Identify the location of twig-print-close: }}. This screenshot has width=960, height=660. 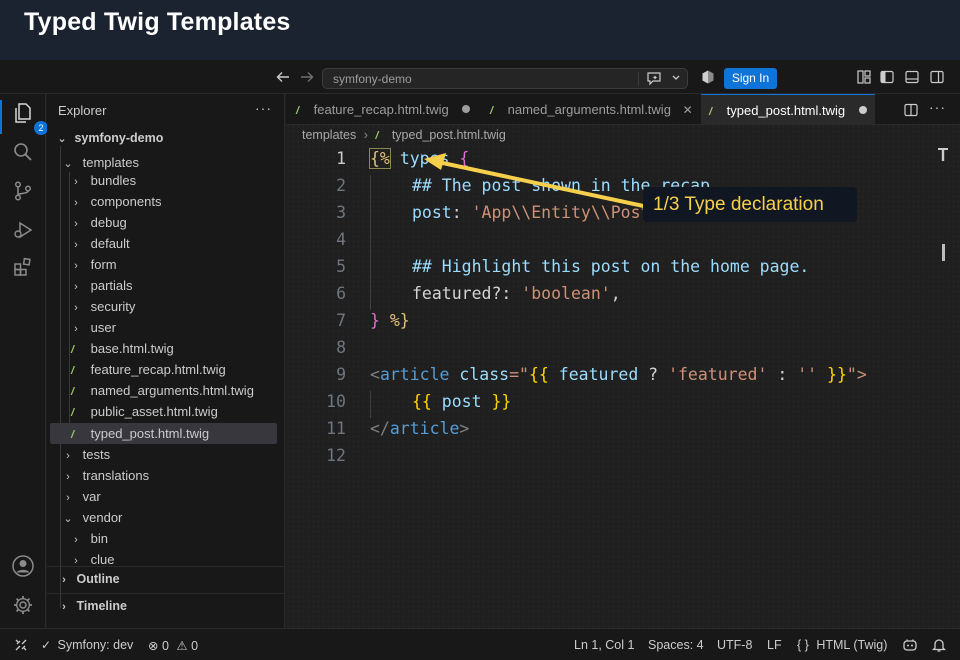
(832, 374).